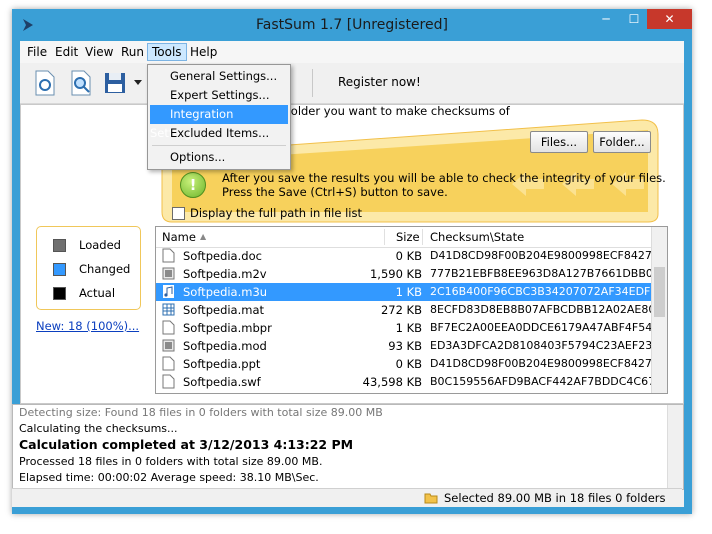 Image resolution: width=712 pixels, height=534 pixels. Describe the element at coordinates (132, 52) in the screenshot. I see `menu-run: Run` at that location.